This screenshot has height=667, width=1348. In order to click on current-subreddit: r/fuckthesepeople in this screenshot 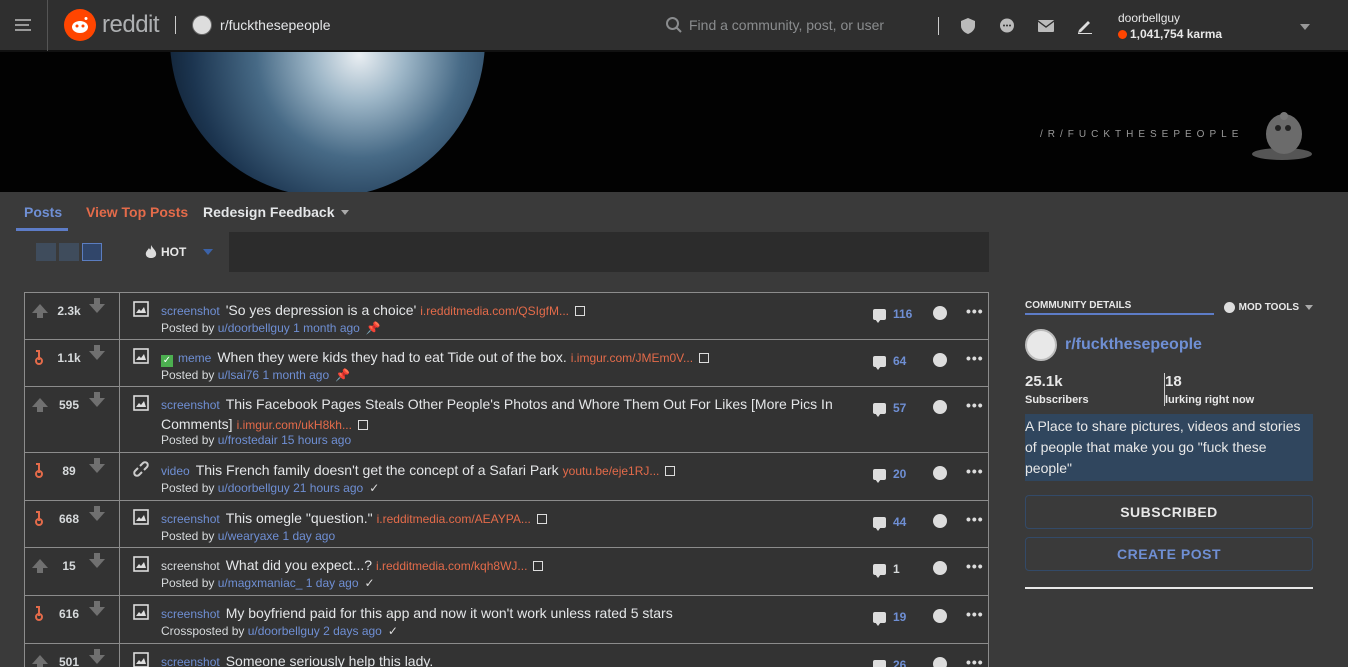, I will do `click(275, 25)`.